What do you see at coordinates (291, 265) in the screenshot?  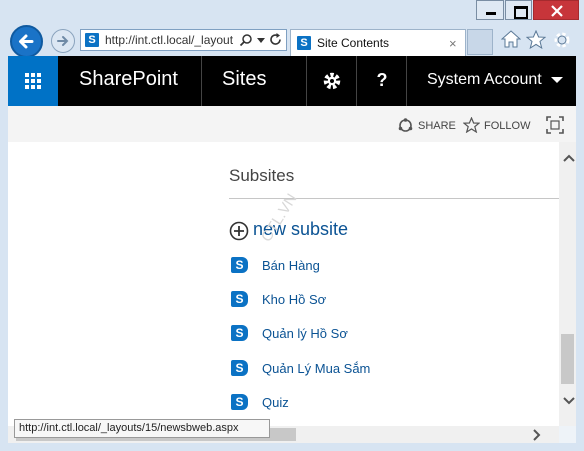 I see `subsite-link: Bán Hàng` at bounding box center [291, 265].